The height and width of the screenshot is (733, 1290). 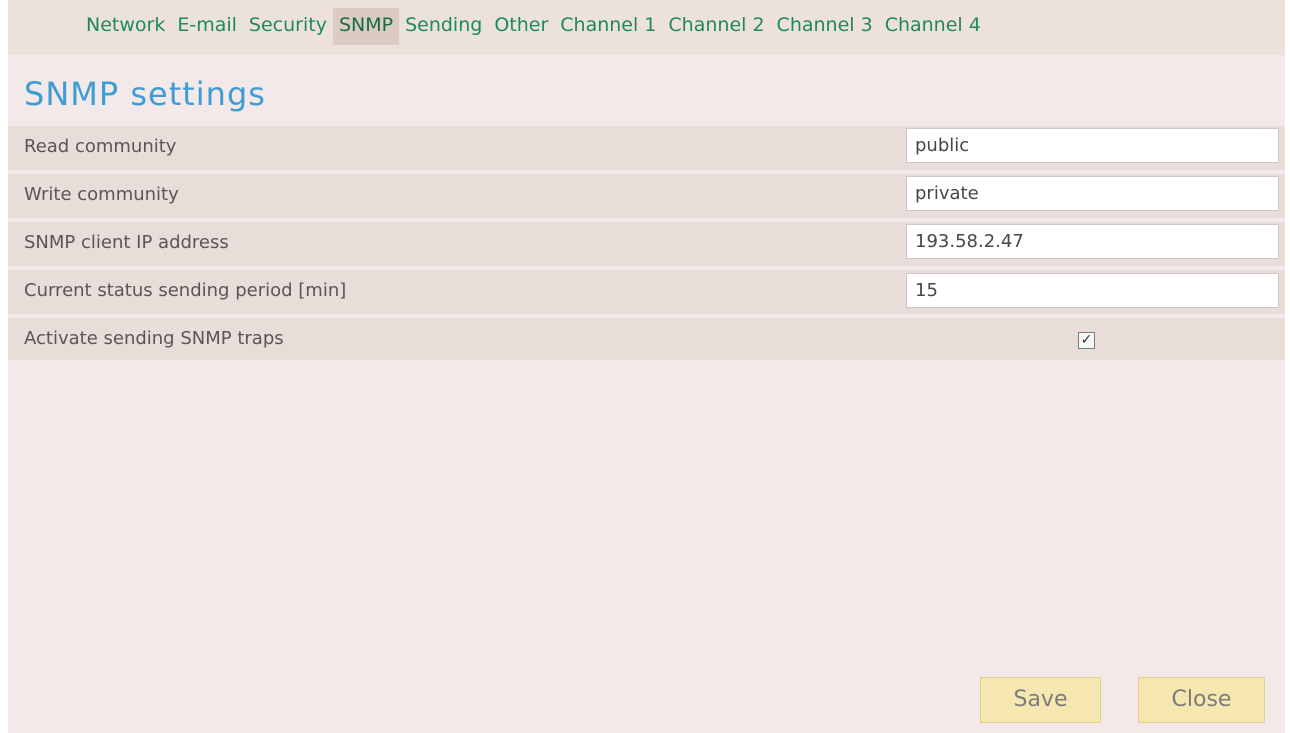 What do you see at coordinates (521, 26) in the screenshot?
I see `tab-other: Other` at bounding box center [521, 26].